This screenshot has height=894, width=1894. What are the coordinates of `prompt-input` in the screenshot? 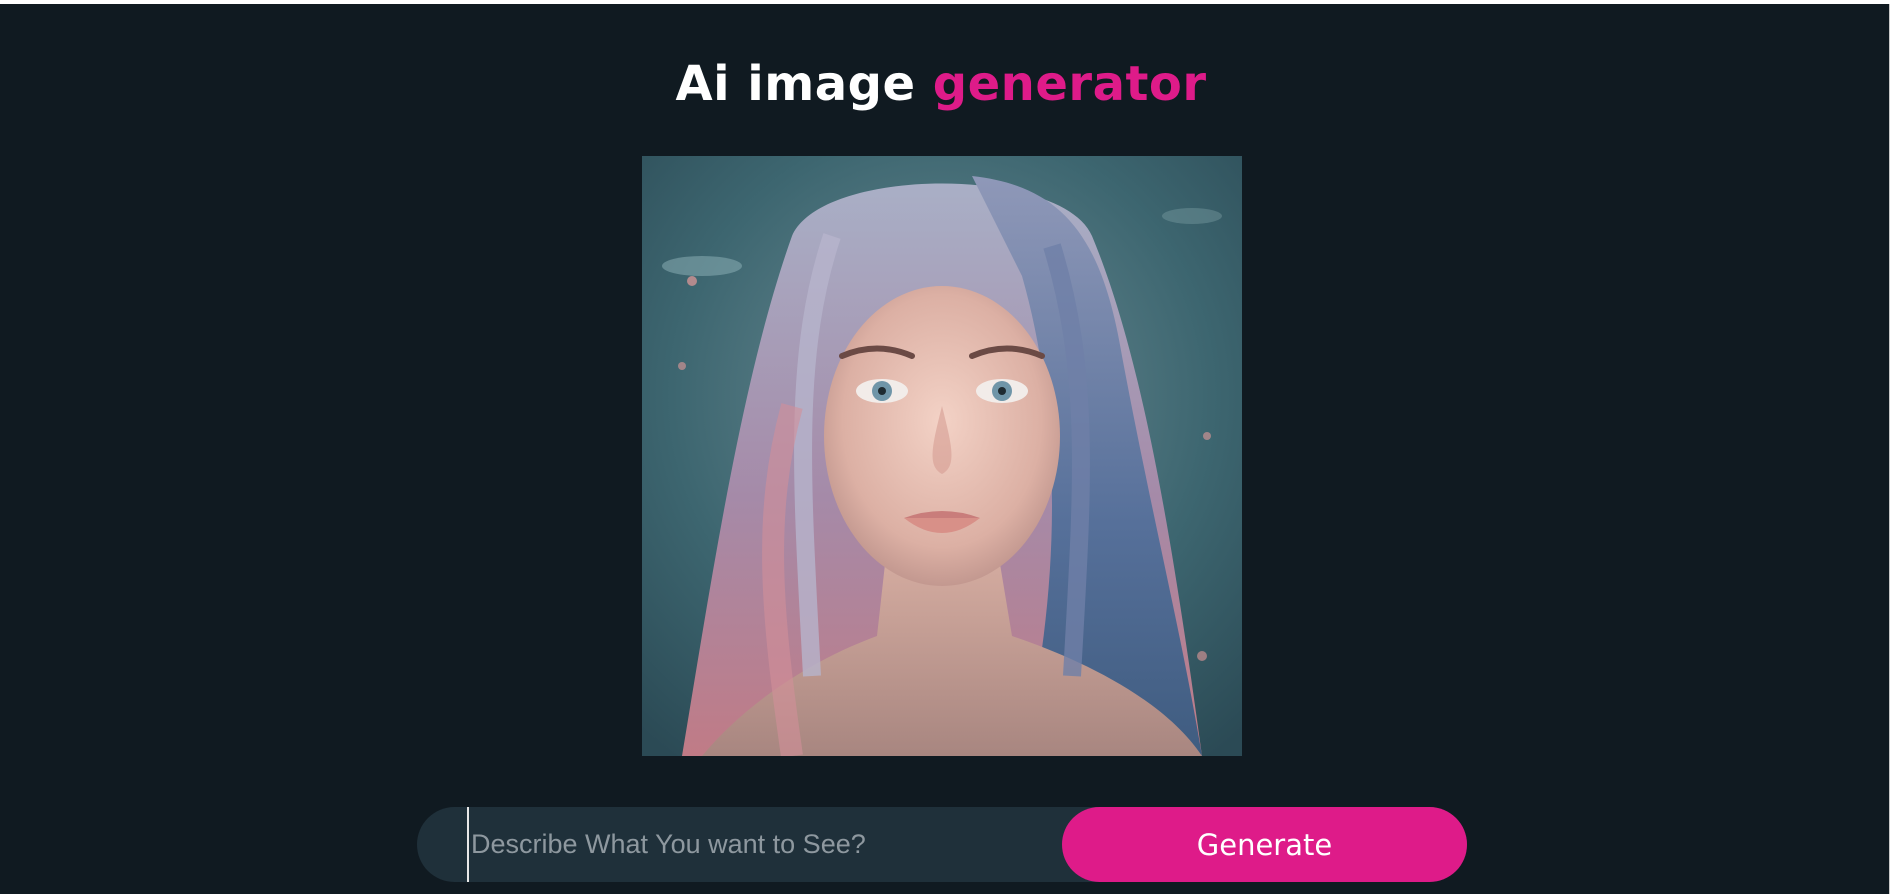 It's located at (759, 844).